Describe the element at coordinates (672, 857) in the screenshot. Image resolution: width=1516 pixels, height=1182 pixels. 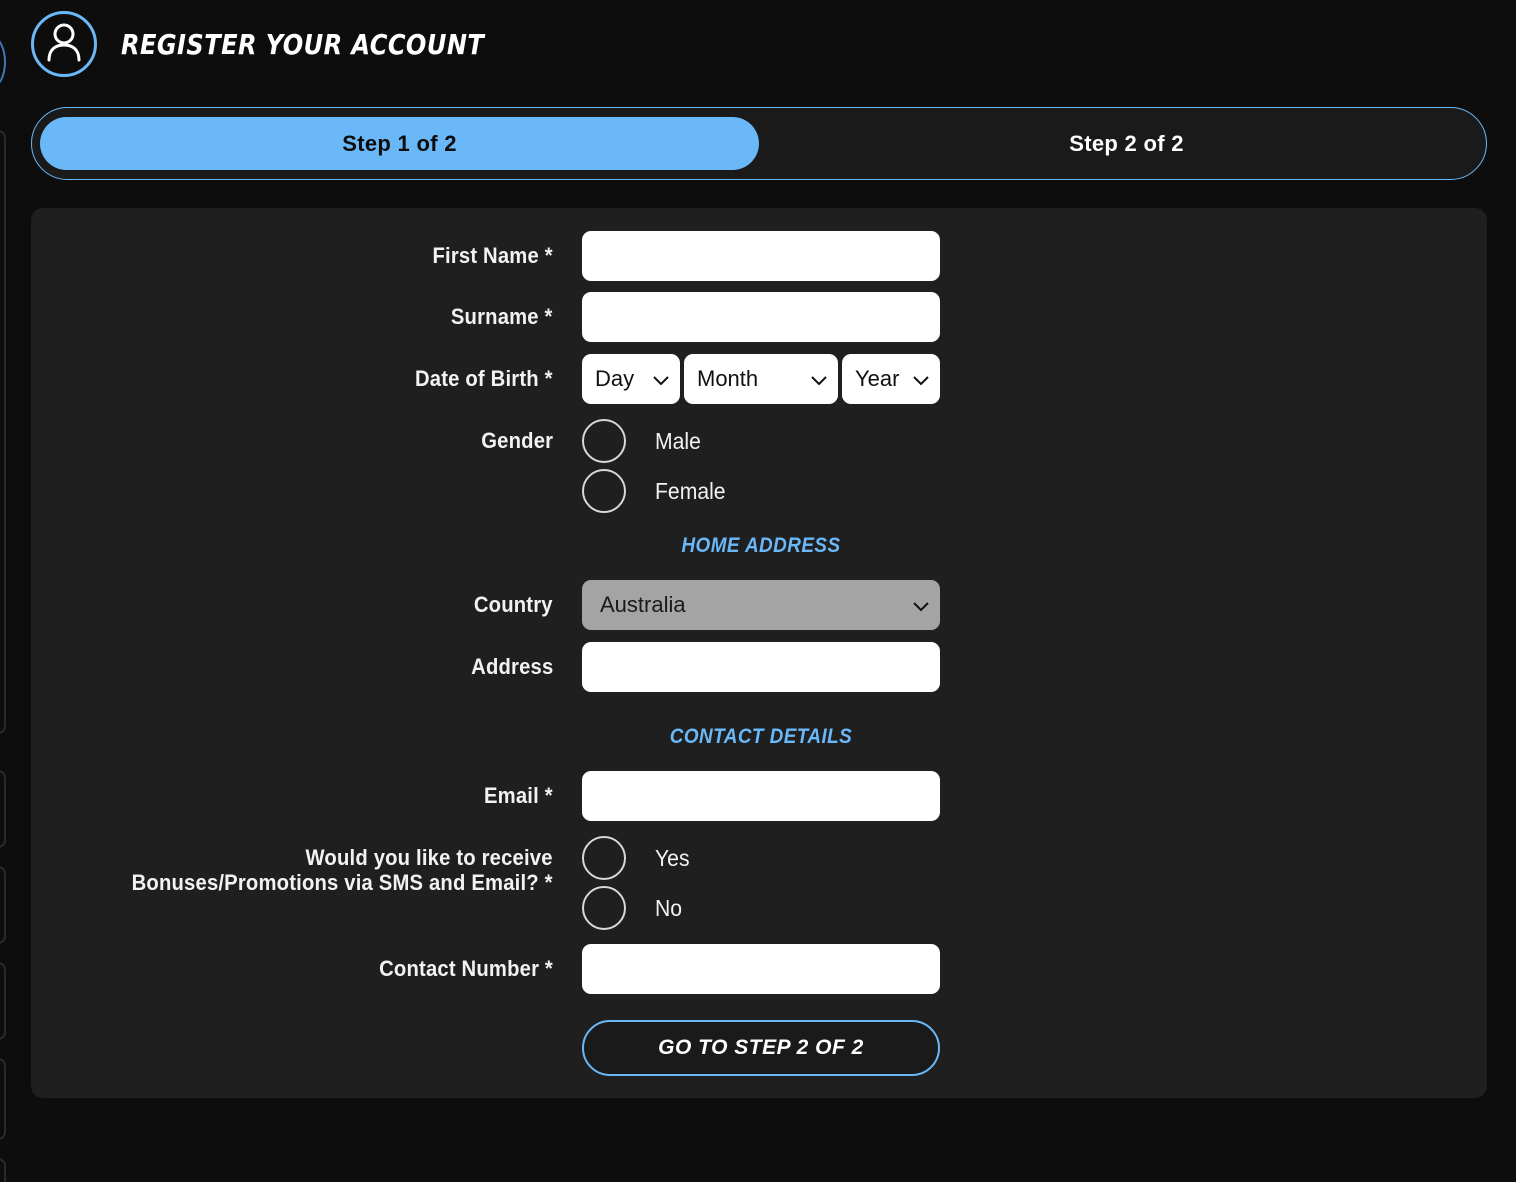
I see `promotions-yes-label: Yes` at that location.